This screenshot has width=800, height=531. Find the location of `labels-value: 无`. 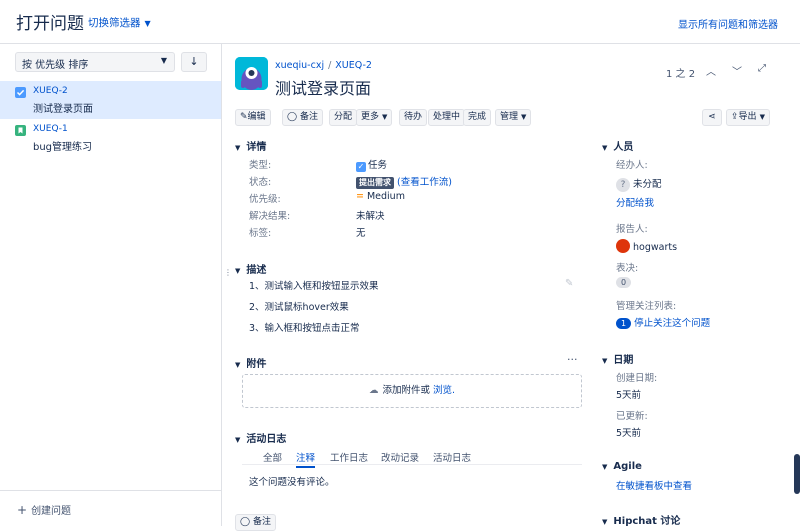

labels-value: 无 is located at coordinates (361, 233).